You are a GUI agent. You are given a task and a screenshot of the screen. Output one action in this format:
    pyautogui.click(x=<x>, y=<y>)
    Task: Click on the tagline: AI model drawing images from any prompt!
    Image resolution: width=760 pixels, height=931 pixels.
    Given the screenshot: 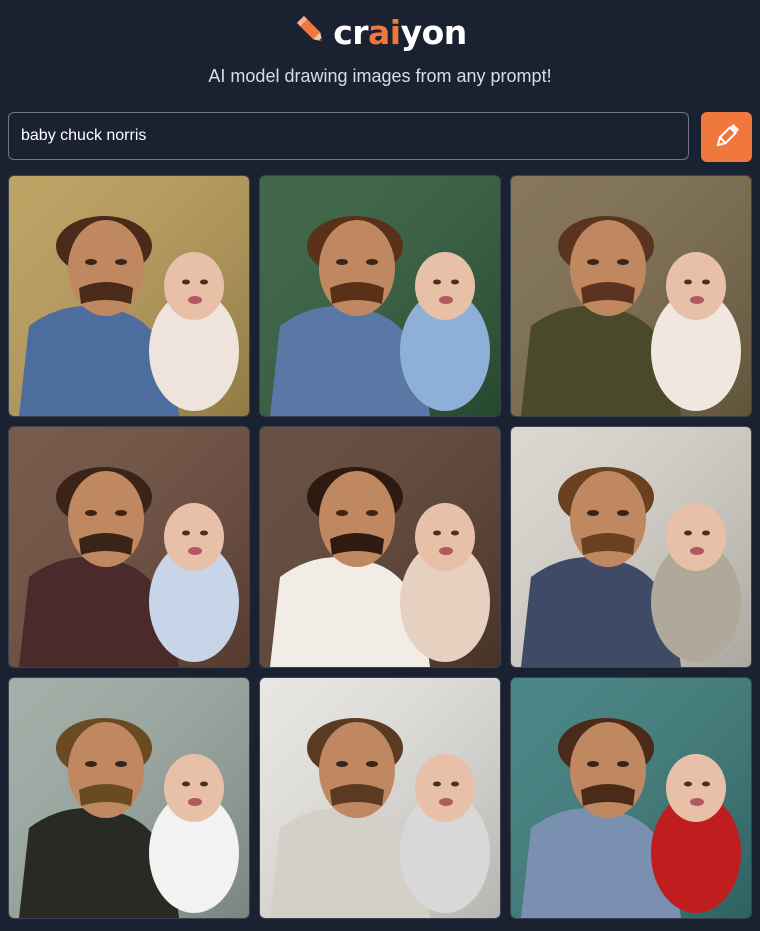 What is the action you would take?
    pyautogui.click(x=380, y=76)
    